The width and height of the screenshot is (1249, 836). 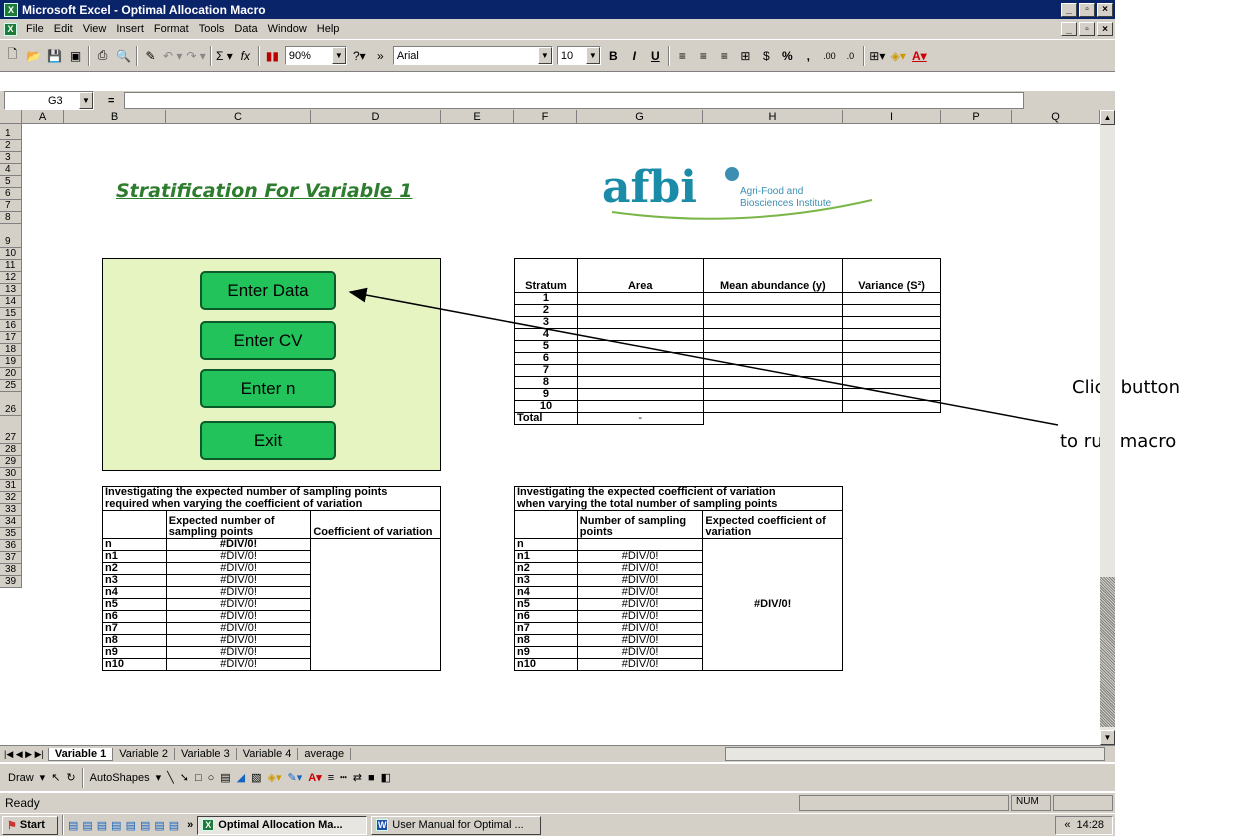 What do you see at coordinates (256, 777) in the screenshot?
I see `clipart-icon: ▧` at bounding box center [256, 777].